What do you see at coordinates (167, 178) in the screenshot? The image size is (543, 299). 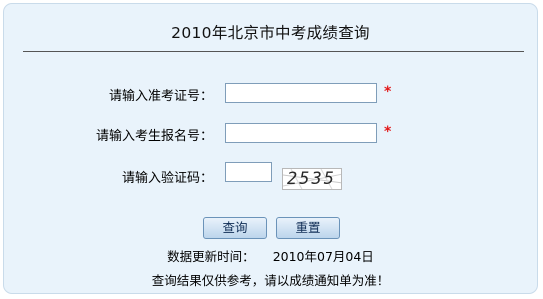 I see `captcha-label: 请输入验证码：` at bounding box center [167, 178].